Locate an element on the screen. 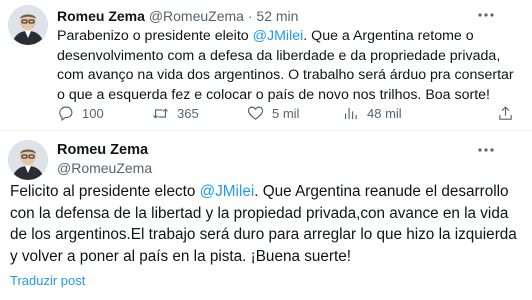  views-count: 48 mil is located at coordinates (384, 113).